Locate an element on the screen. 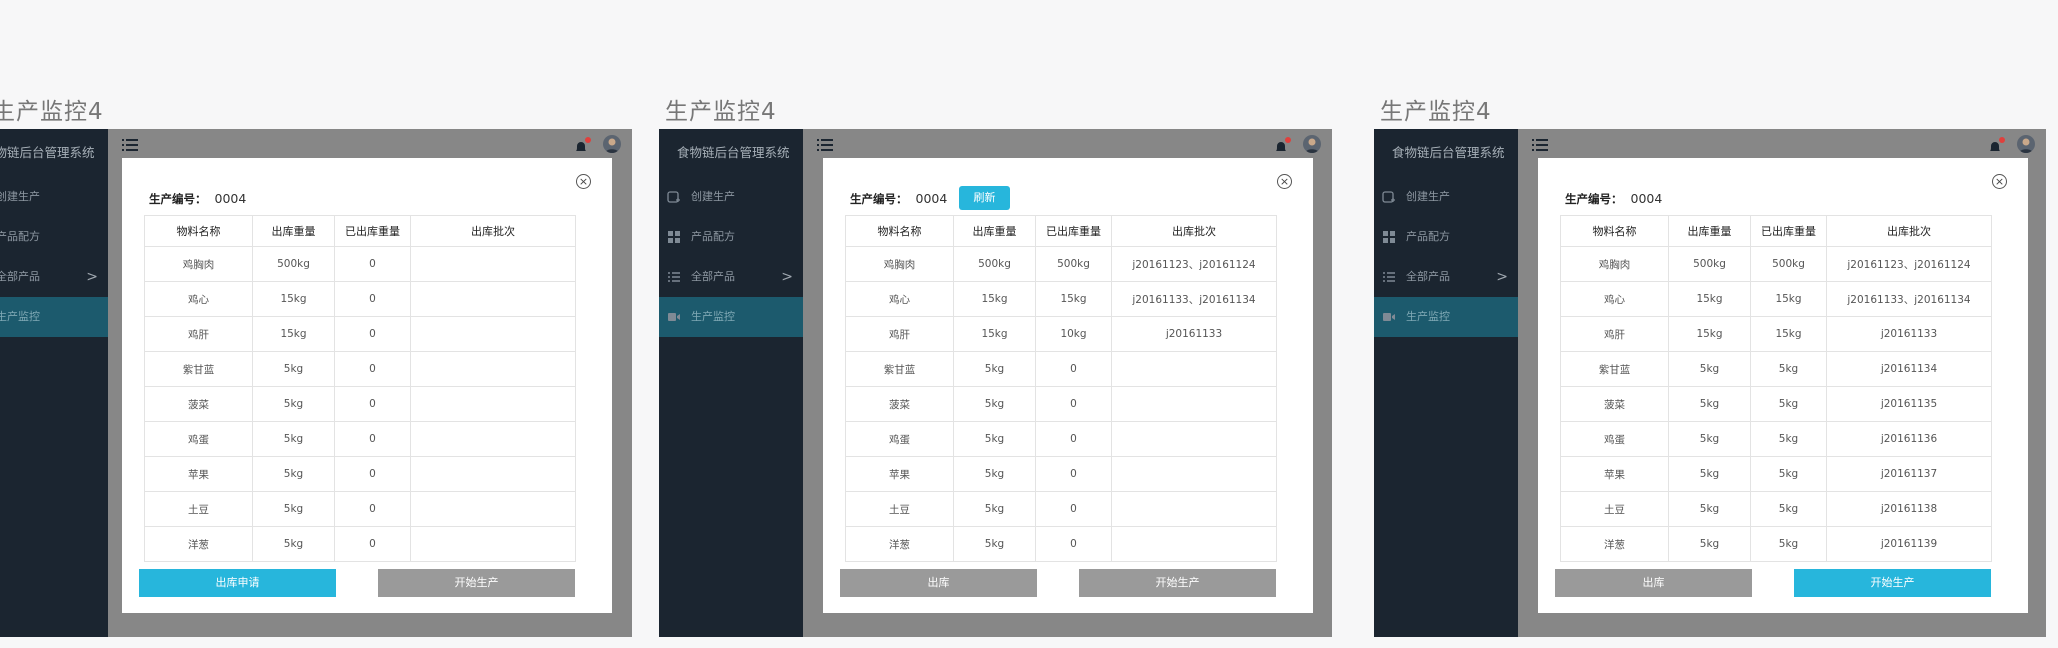  sidebar-item-label: 生产监控 is located at coordinates (20, 316).